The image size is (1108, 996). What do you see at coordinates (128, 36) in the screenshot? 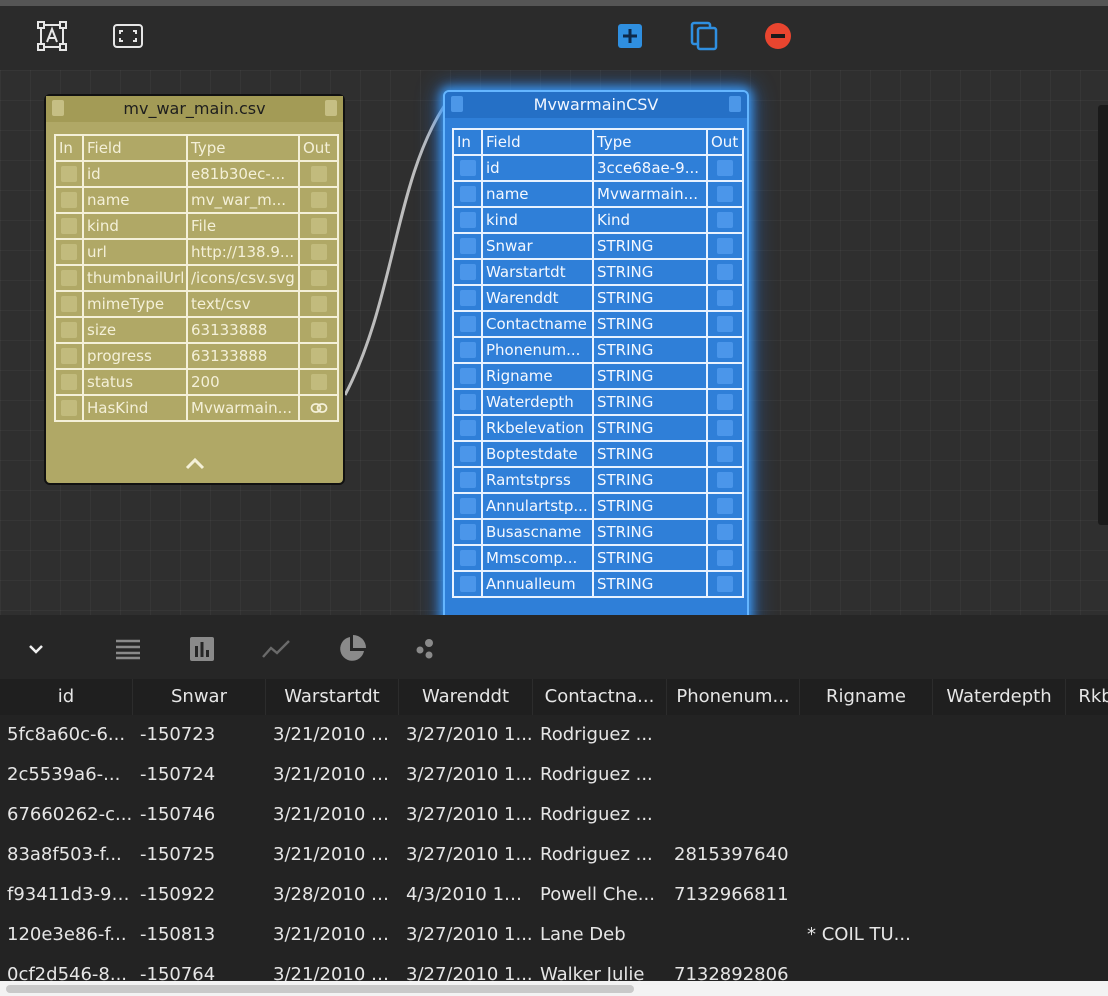
I see `fit-screen-icon` at bounding box center [128, 36].